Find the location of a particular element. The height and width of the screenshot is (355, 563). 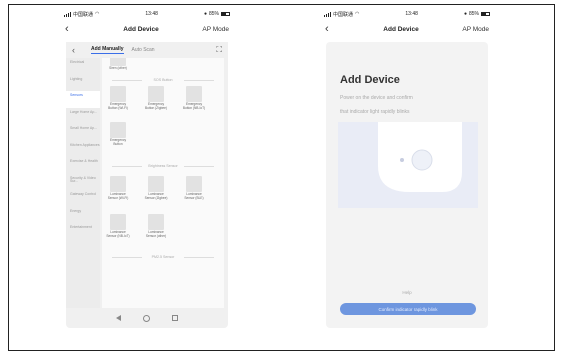

device-label: Luminance Sensor (Zigbee) is located at coordinates (156, 196).